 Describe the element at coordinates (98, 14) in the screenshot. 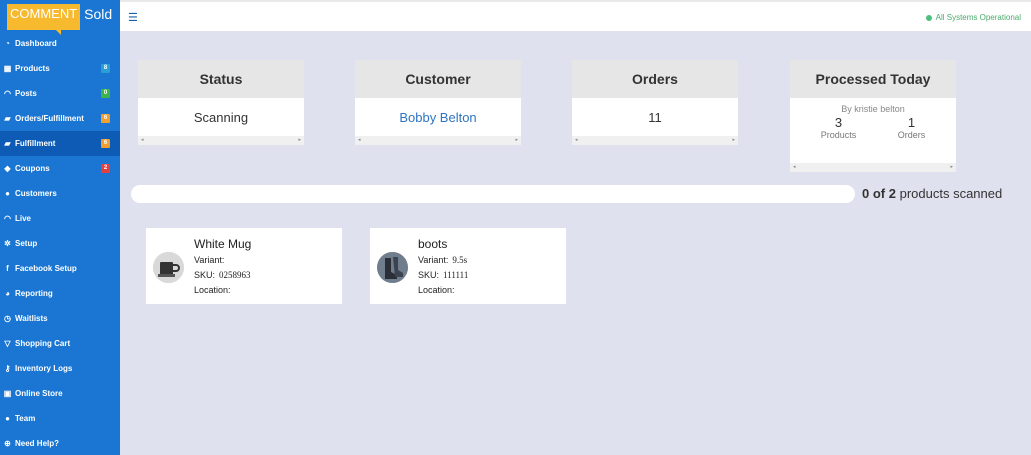

I see `logo-sold: Sold` at that location.